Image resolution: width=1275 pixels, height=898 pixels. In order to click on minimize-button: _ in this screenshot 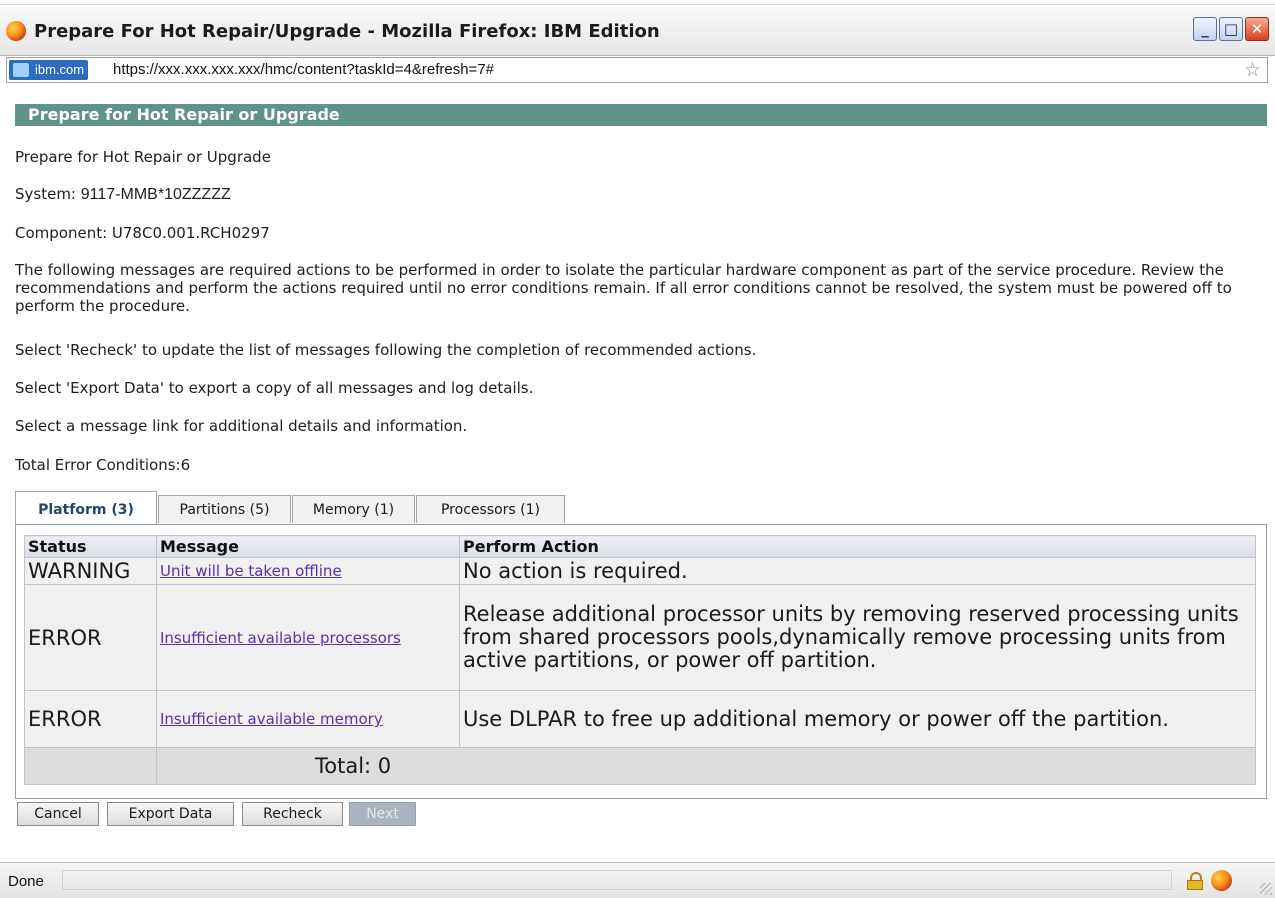, I will do `click(1205, 29)`.